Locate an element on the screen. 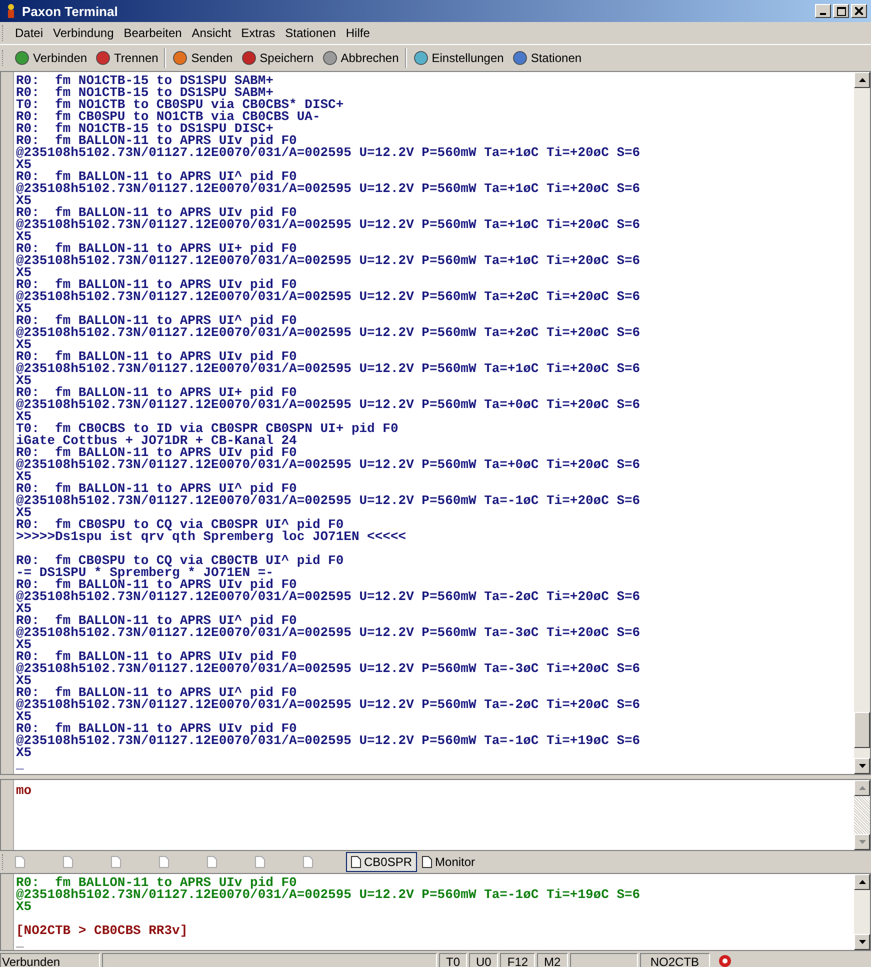 This screenshot has width=871, height=967. menu-item: Verbindung is located at coordinates (83, 33).